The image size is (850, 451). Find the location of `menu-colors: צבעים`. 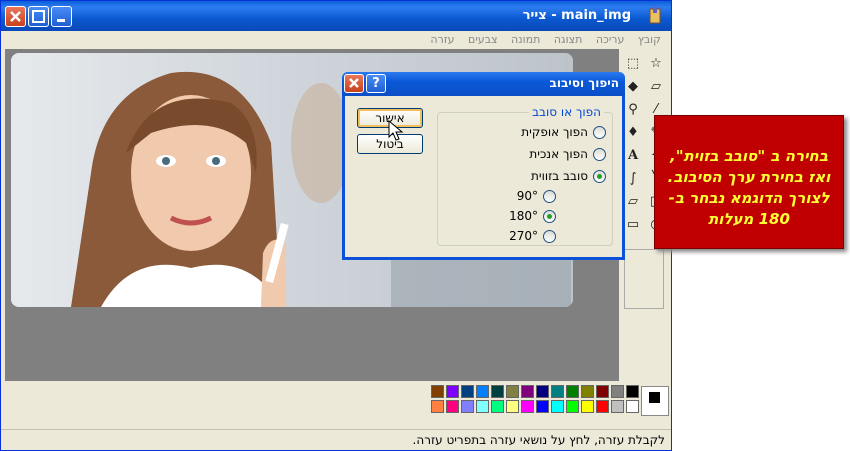

menu-colors: צבעים is located at coordinates (483, 40).